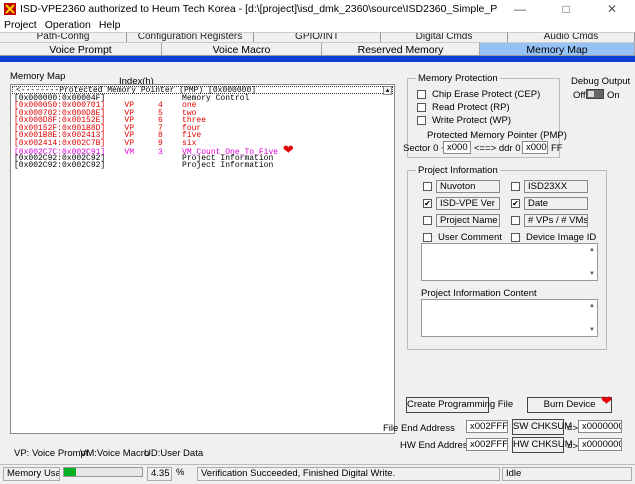 The height and width of the screenshot is (484, 635). Describe the element at coordinates (202, 166) in the screenshot. I see `list-item: [0x002C92:0x002C92] Project Information` at that location.